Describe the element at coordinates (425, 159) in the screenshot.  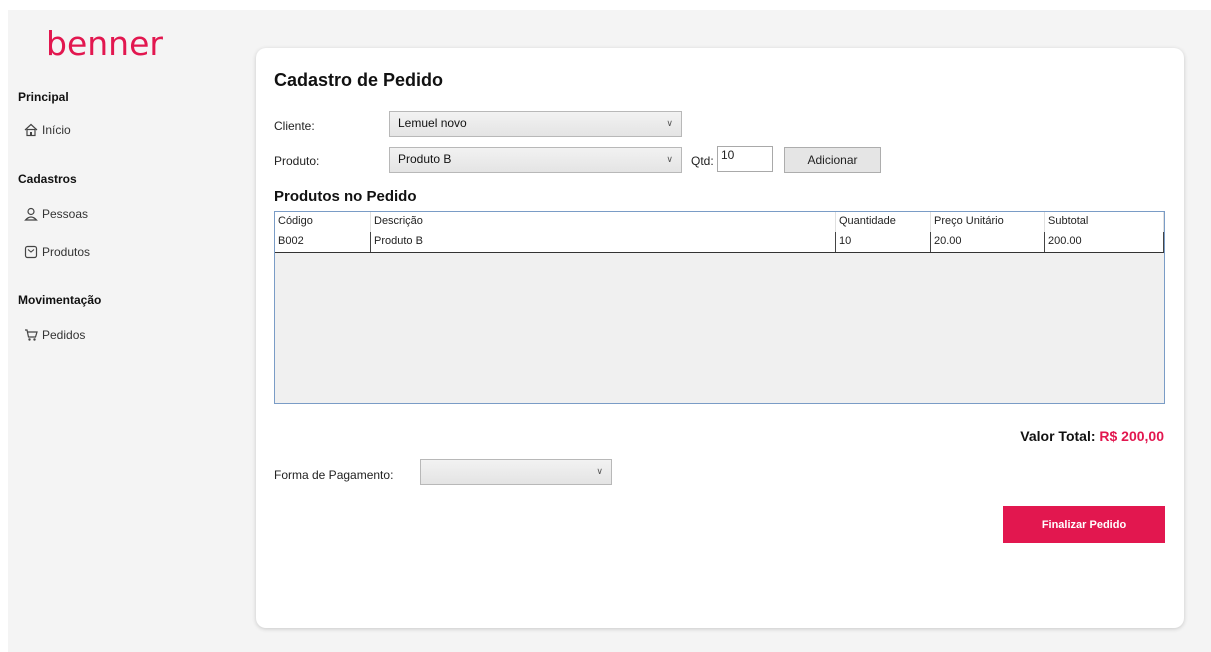
I see `produto-select-value: Produto B` at that location.